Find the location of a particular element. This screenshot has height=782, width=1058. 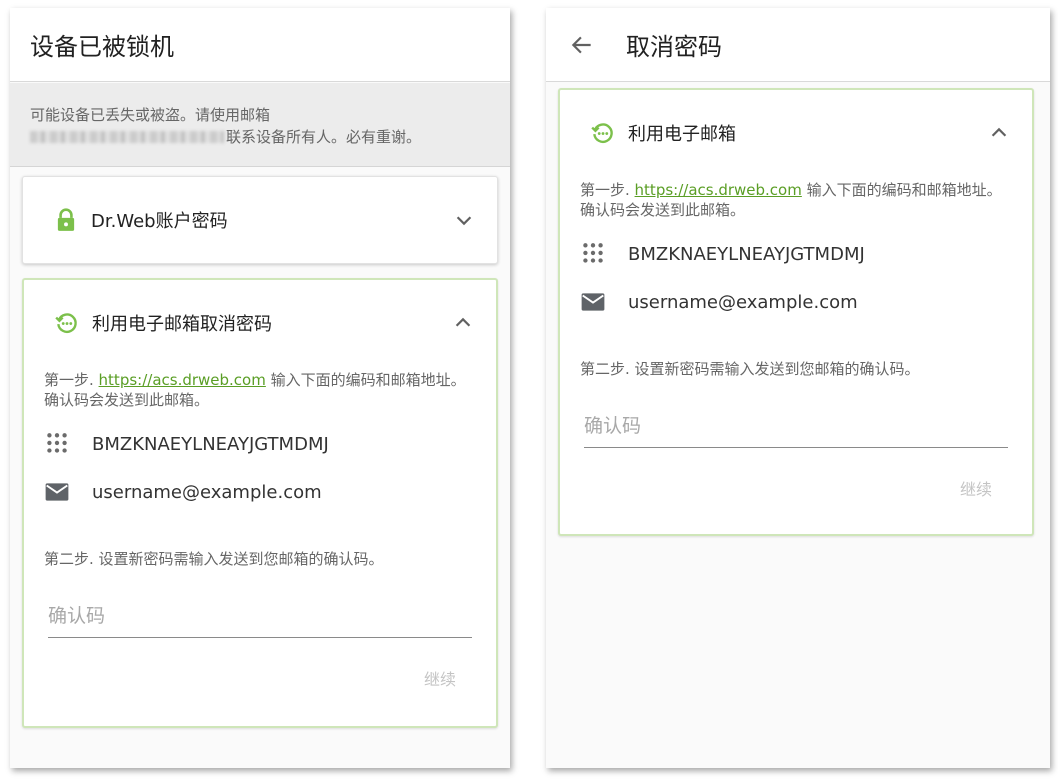

email-card-header: 利用电子邮箱 is located at coordinates (796, 133).